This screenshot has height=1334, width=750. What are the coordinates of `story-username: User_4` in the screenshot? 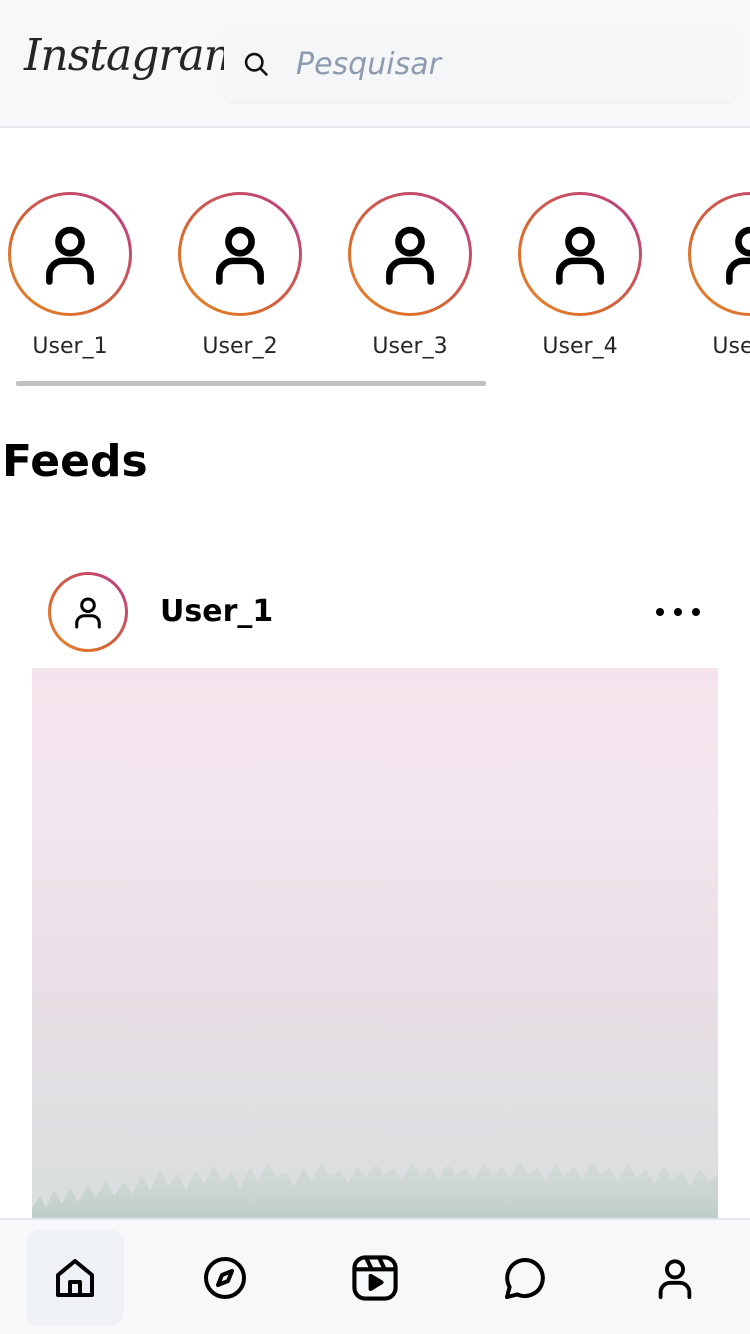 It's located at (580, 346).